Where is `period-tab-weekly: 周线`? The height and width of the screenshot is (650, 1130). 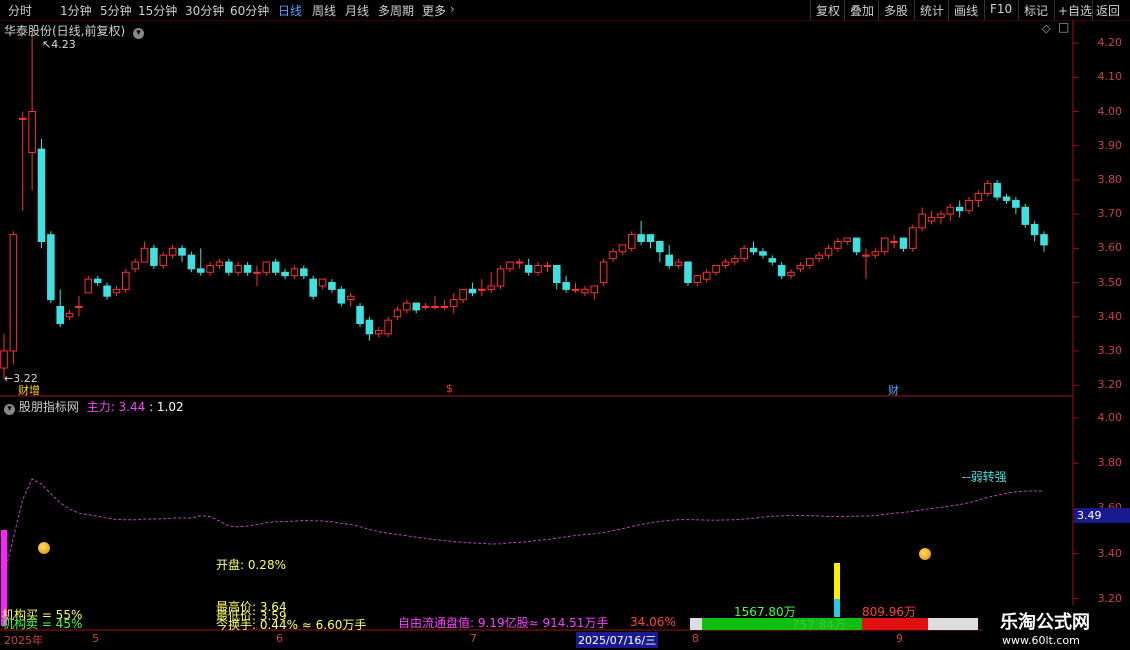
period-tab-weekly: 周线 is located at coordinates (324, 10).